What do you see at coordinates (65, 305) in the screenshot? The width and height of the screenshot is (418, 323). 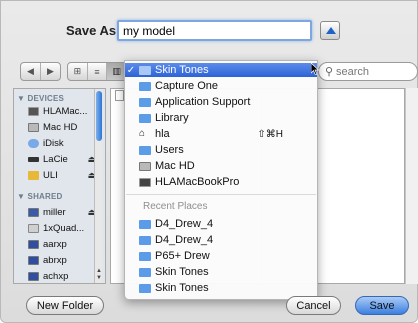 I see `new-folder-button: New Folder` at bounding box center [65, 305].